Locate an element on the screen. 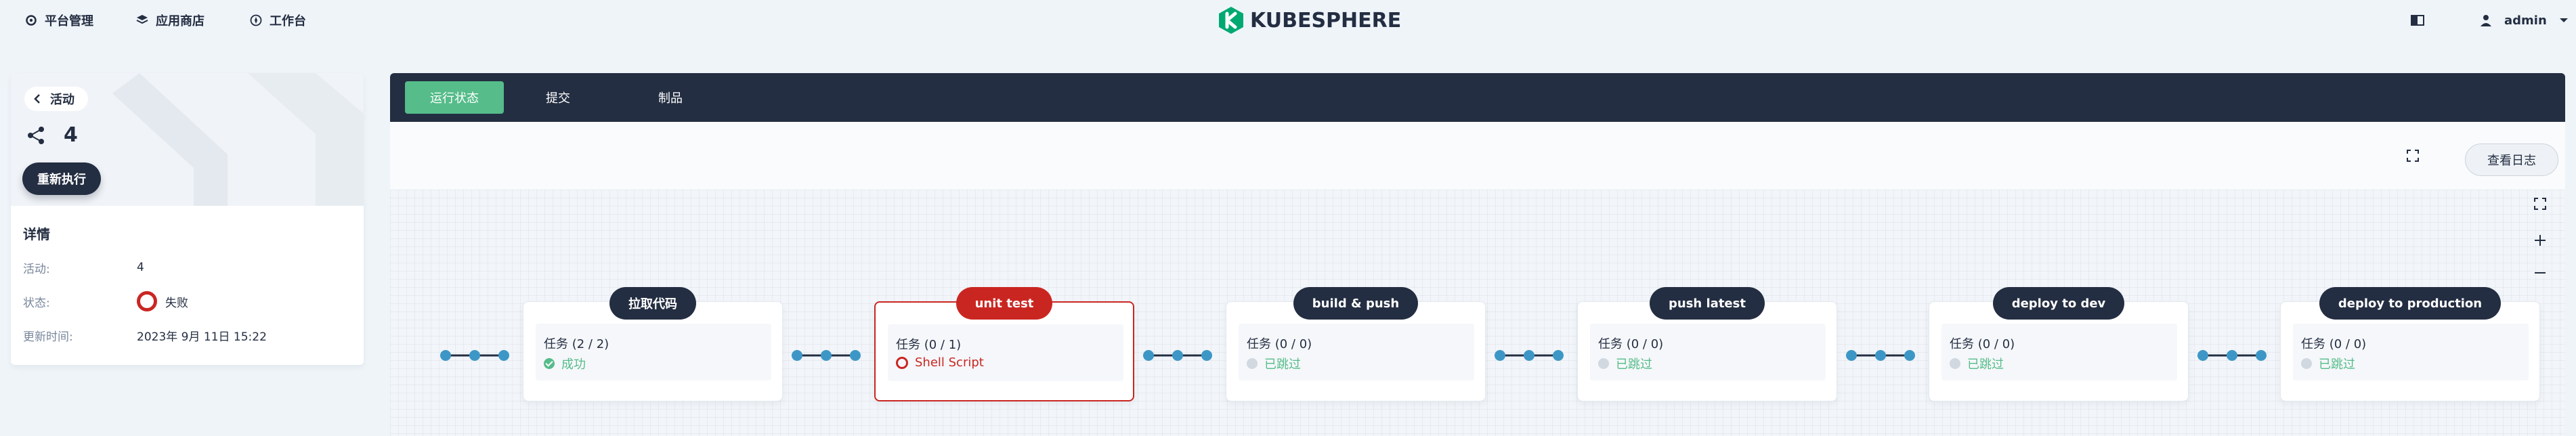 The image size is (2576, 436). stage-status: Shell Script is located at coordinates (940, 362).